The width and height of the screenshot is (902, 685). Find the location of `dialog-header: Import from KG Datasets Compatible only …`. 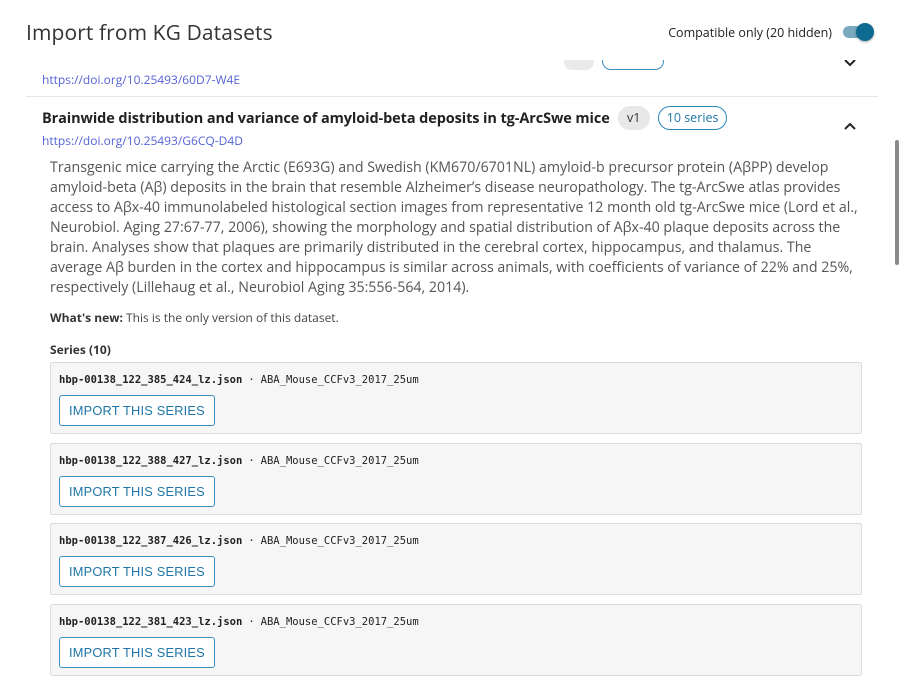

dialog-header: Import from KG Datasets Compatible only … is located at coordinates (451, 30).